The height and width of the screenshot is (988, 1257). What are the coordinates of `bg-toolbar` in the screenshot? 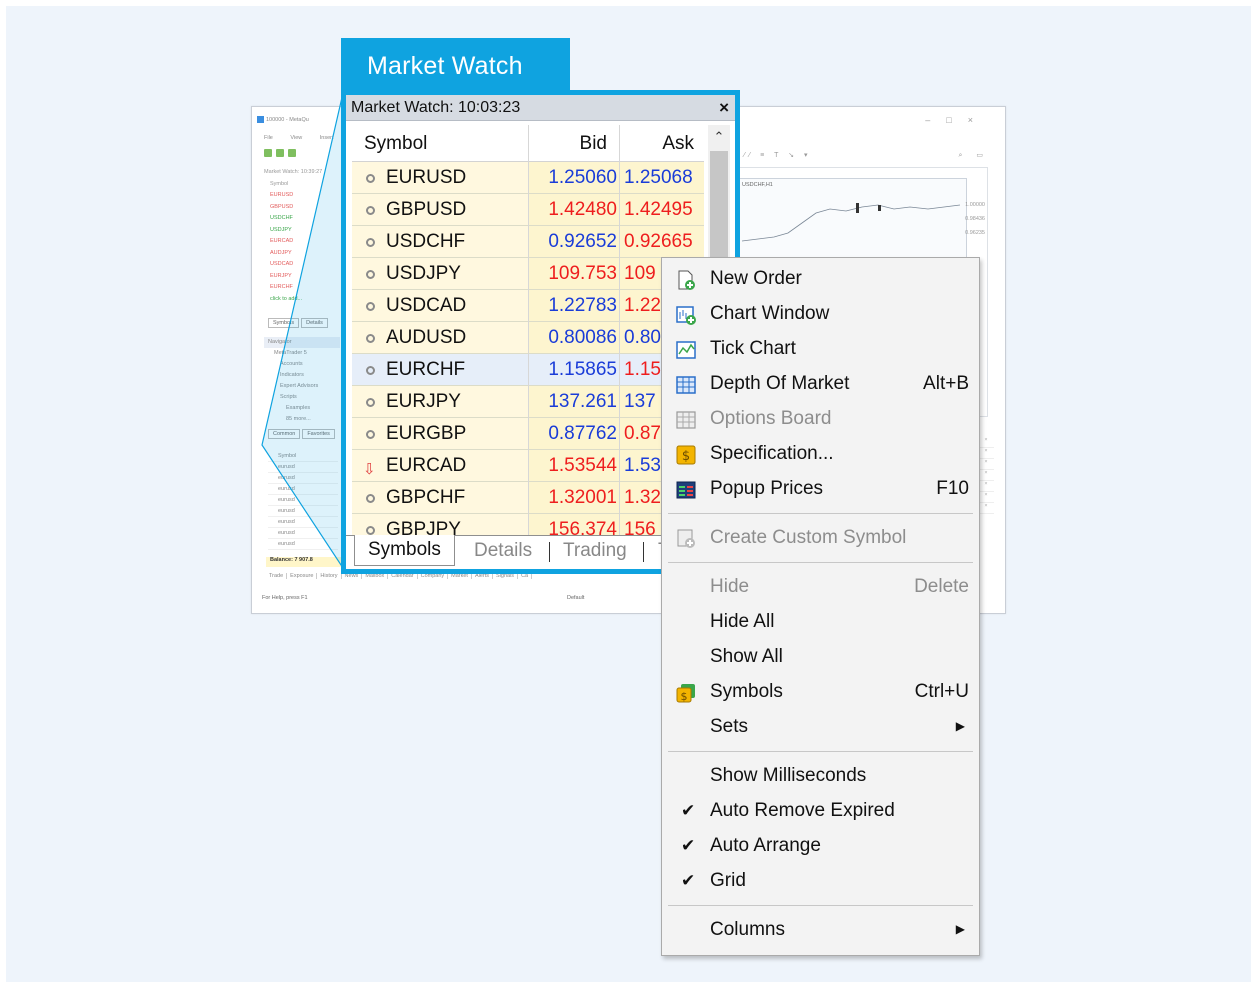 It's located at (304, 155).